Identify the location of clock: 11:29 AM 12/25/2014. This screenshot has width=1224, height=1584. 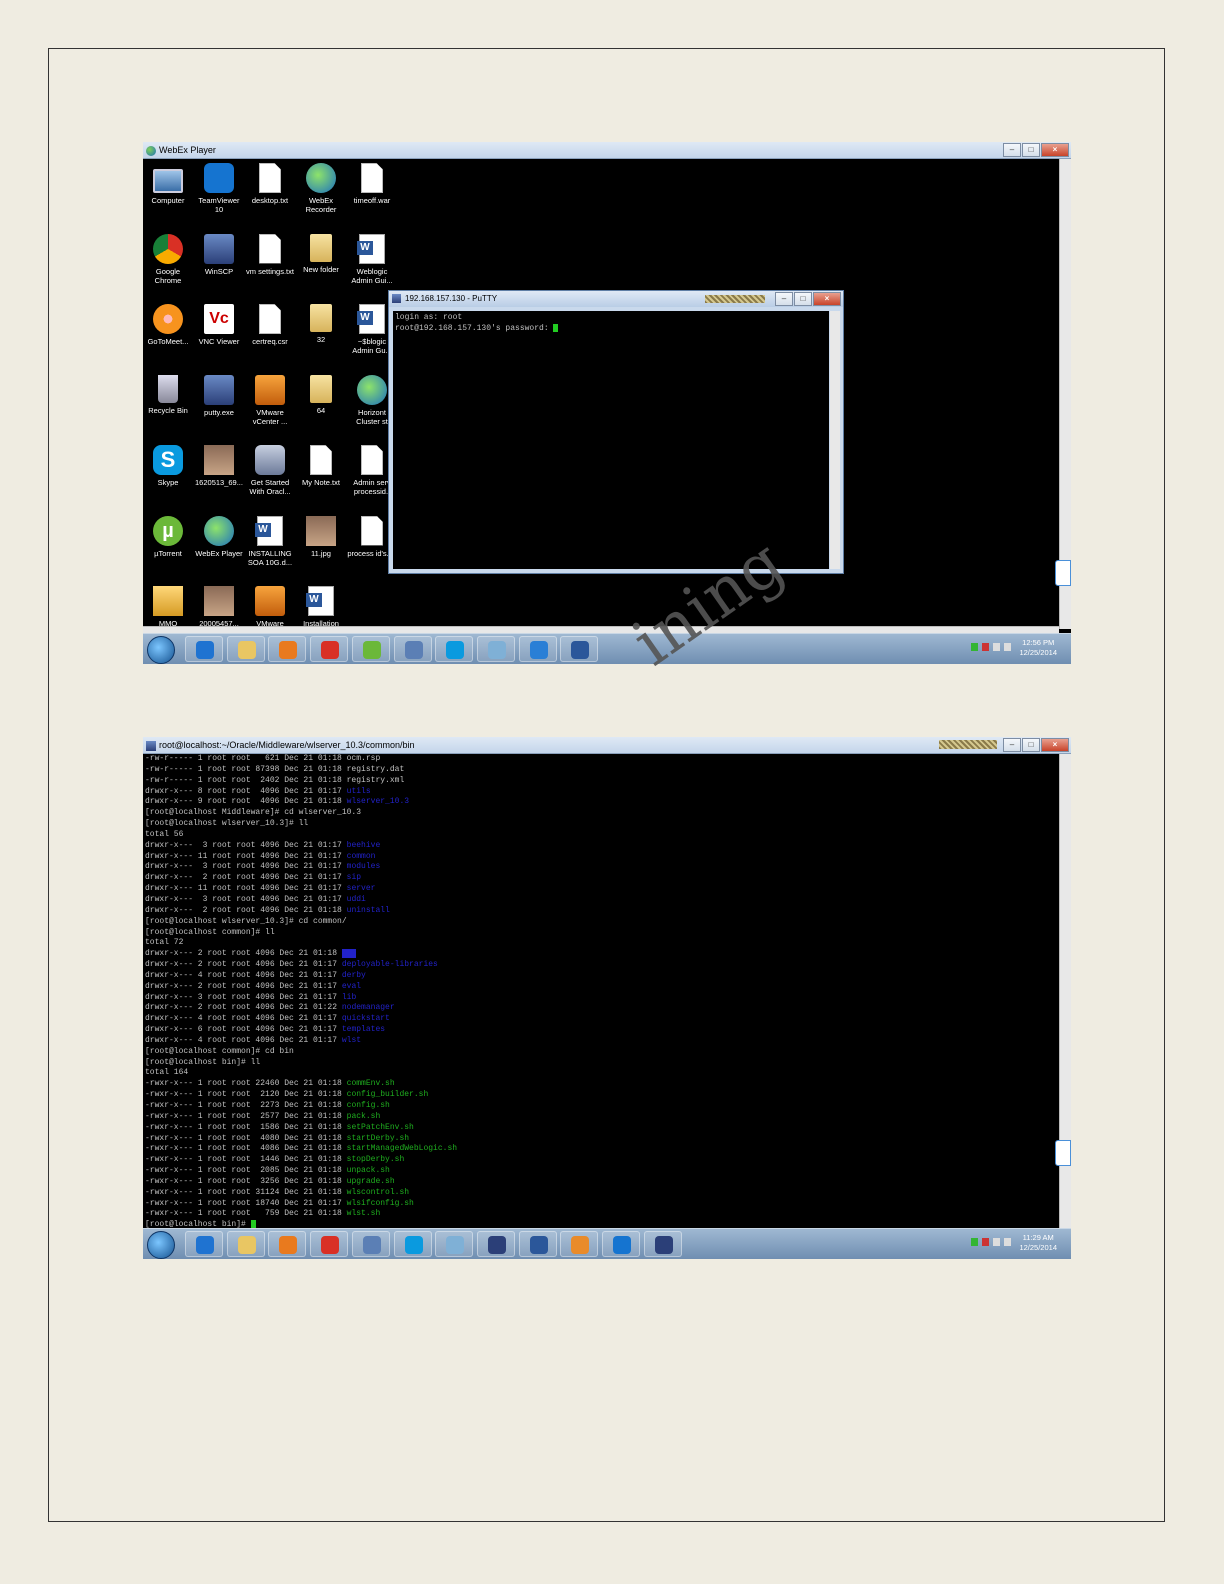
(1038, 1243).